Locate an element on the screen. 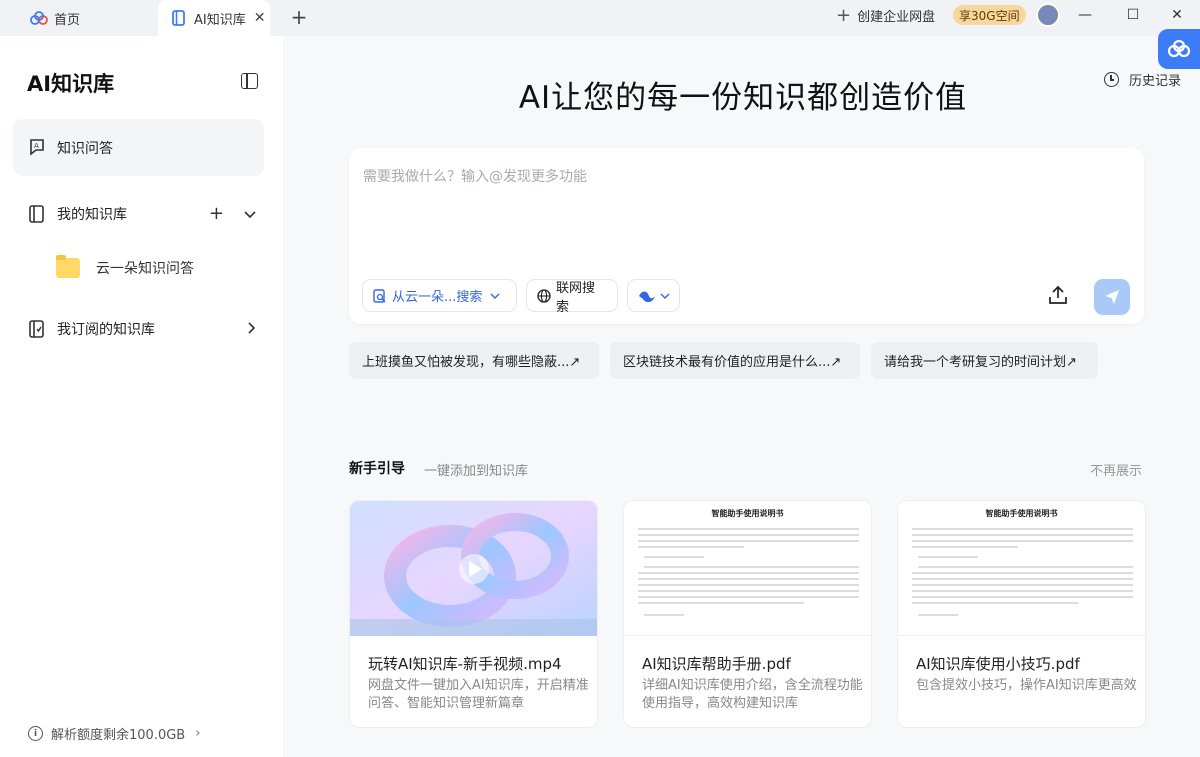 The height and width of the screenshot is (757, 1200). info-icon: i is located at coordinates (35, 733).